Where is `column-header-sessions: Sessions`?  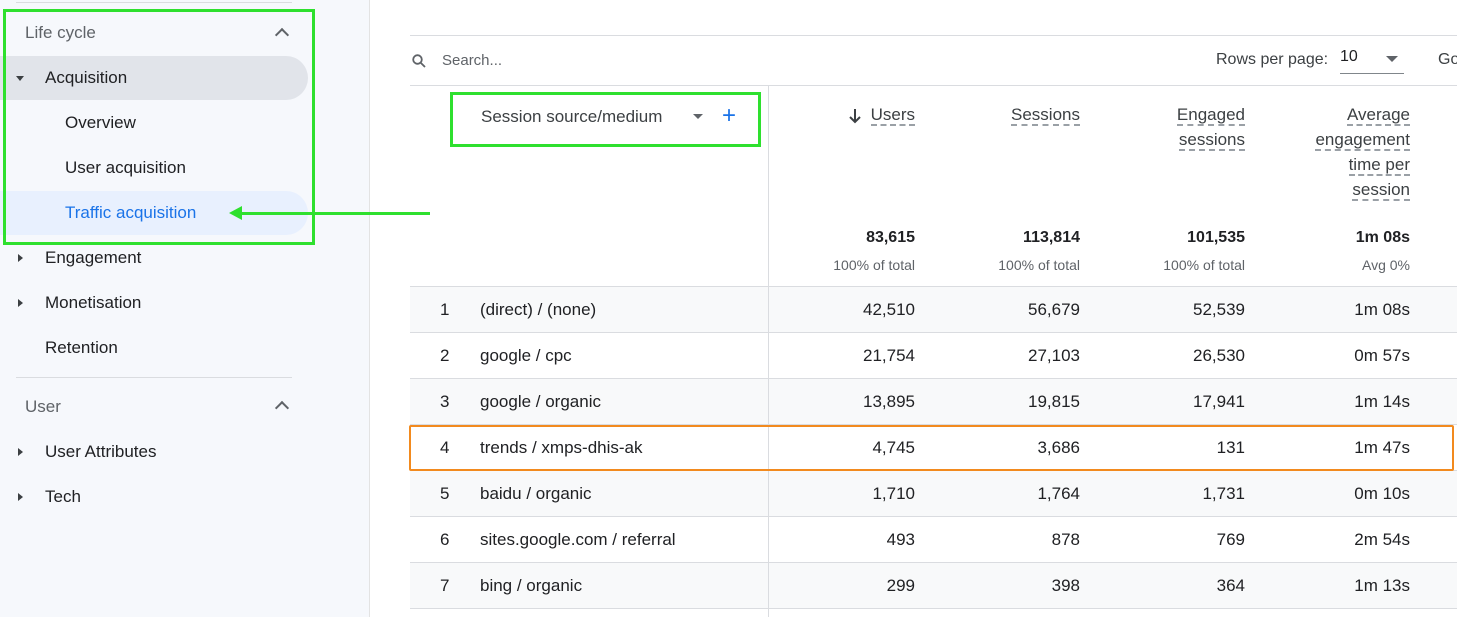 column-header-sessions: Sessions is located at coordinates (1030, 114).